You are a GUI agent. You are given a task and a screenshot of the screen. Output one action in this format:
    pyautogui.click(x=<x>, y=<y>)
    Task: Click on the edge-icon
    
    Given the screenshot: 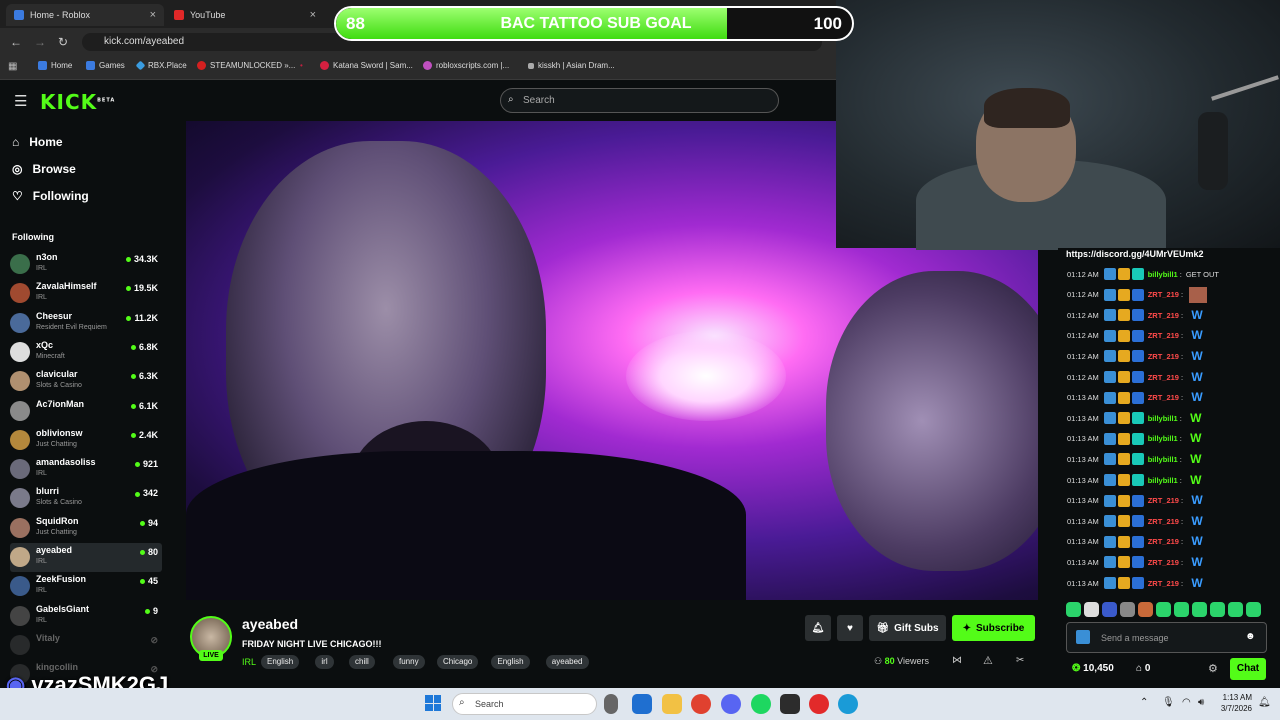 What is the action you would take?
    pyautogui.click(x=848, y=704)
    